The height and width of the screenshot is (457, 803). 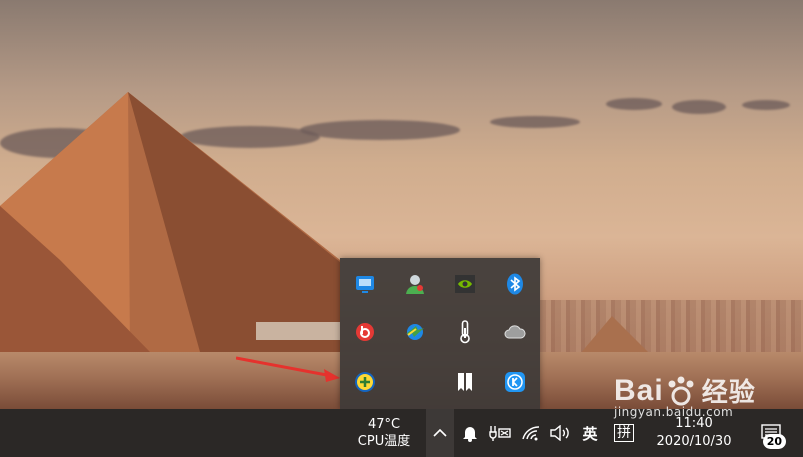 What do you see at coordinates (560, 433) in the screenshot?
I see `volume-icon` at bounding box center [560, 433].